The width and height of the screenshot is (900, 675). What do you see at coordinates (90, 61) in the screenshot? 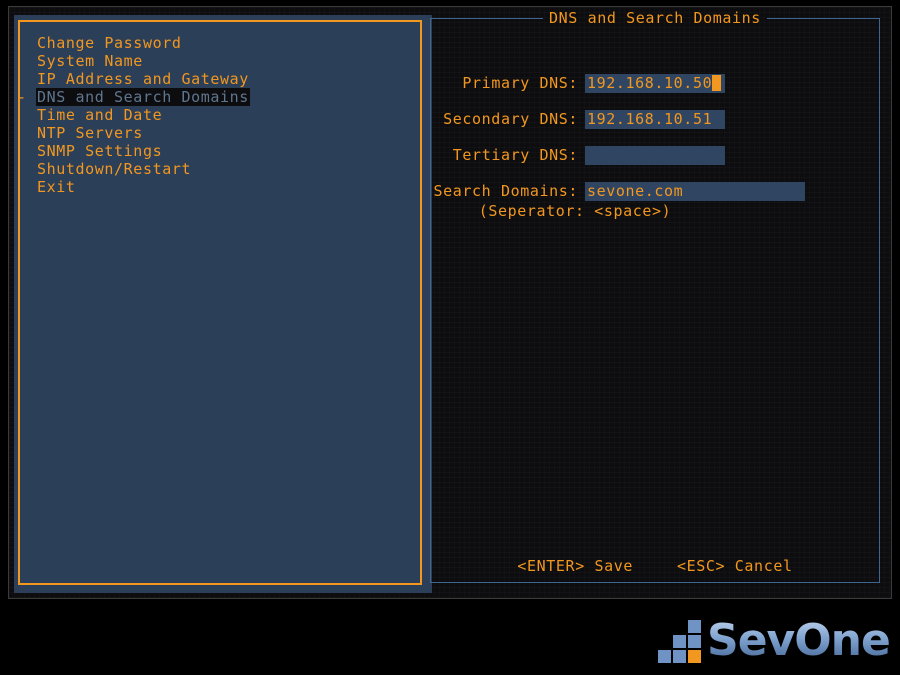
I see `menu-item-label: System Name` at bounding box center [90, 61].